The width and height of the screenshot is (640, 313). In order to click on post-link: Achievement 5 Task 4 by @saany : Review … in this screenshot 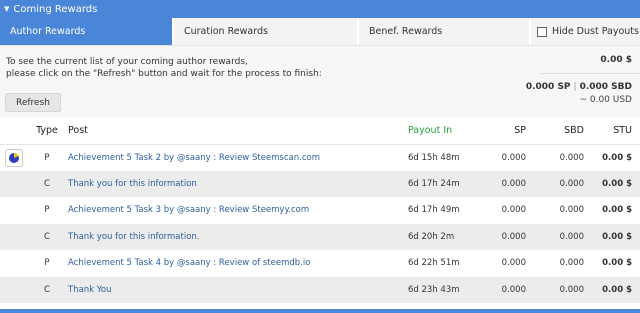, I will do `click(234, 263)`.